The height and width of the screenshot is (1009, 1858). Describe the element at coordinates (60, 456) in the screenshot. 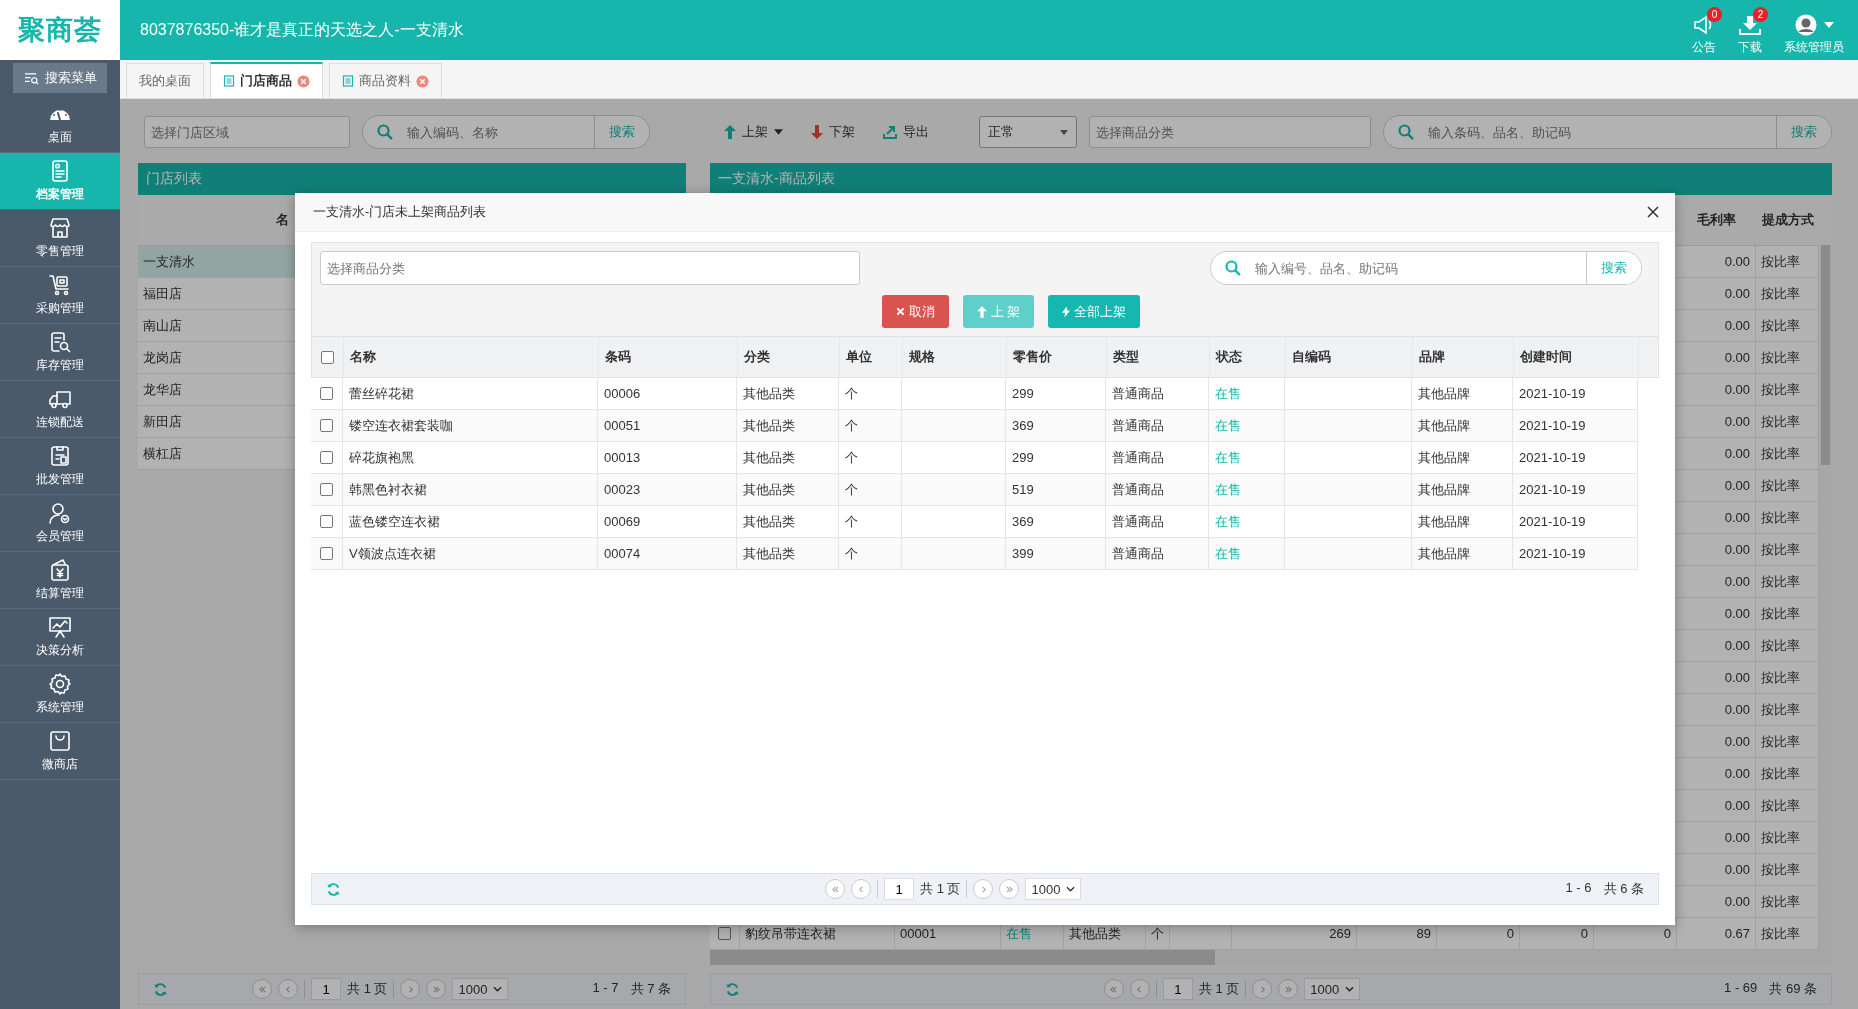

I see `clipboard-icon` at that location.